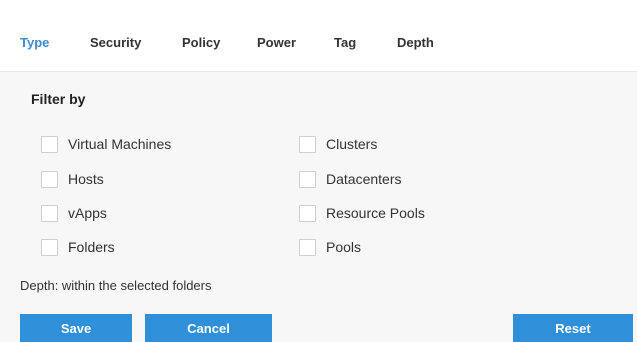  What do you see at coordinates (115, 43) in the screenshot?
I see `tab-security: Security` at bounding box center [115, 43].